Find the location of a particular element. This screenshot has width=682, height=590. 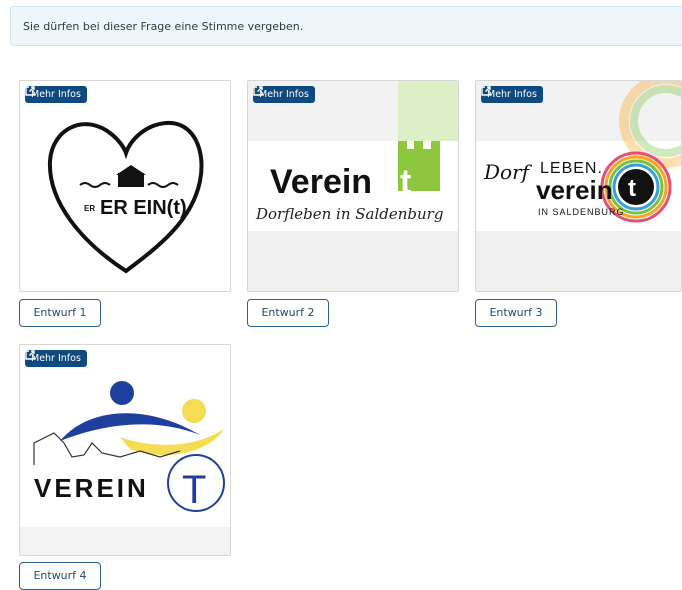

logo-entwurf-1: ER ER EIN(t) is located at coordinates (125, 197).